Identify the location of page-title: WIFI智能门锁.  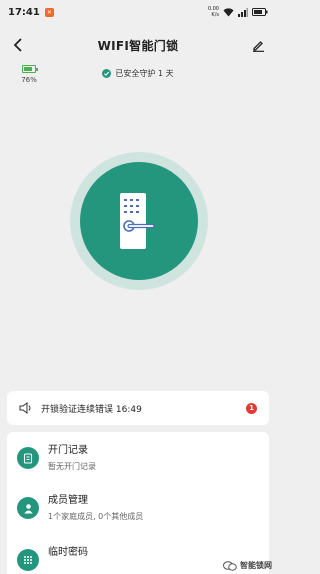
(138, 45).